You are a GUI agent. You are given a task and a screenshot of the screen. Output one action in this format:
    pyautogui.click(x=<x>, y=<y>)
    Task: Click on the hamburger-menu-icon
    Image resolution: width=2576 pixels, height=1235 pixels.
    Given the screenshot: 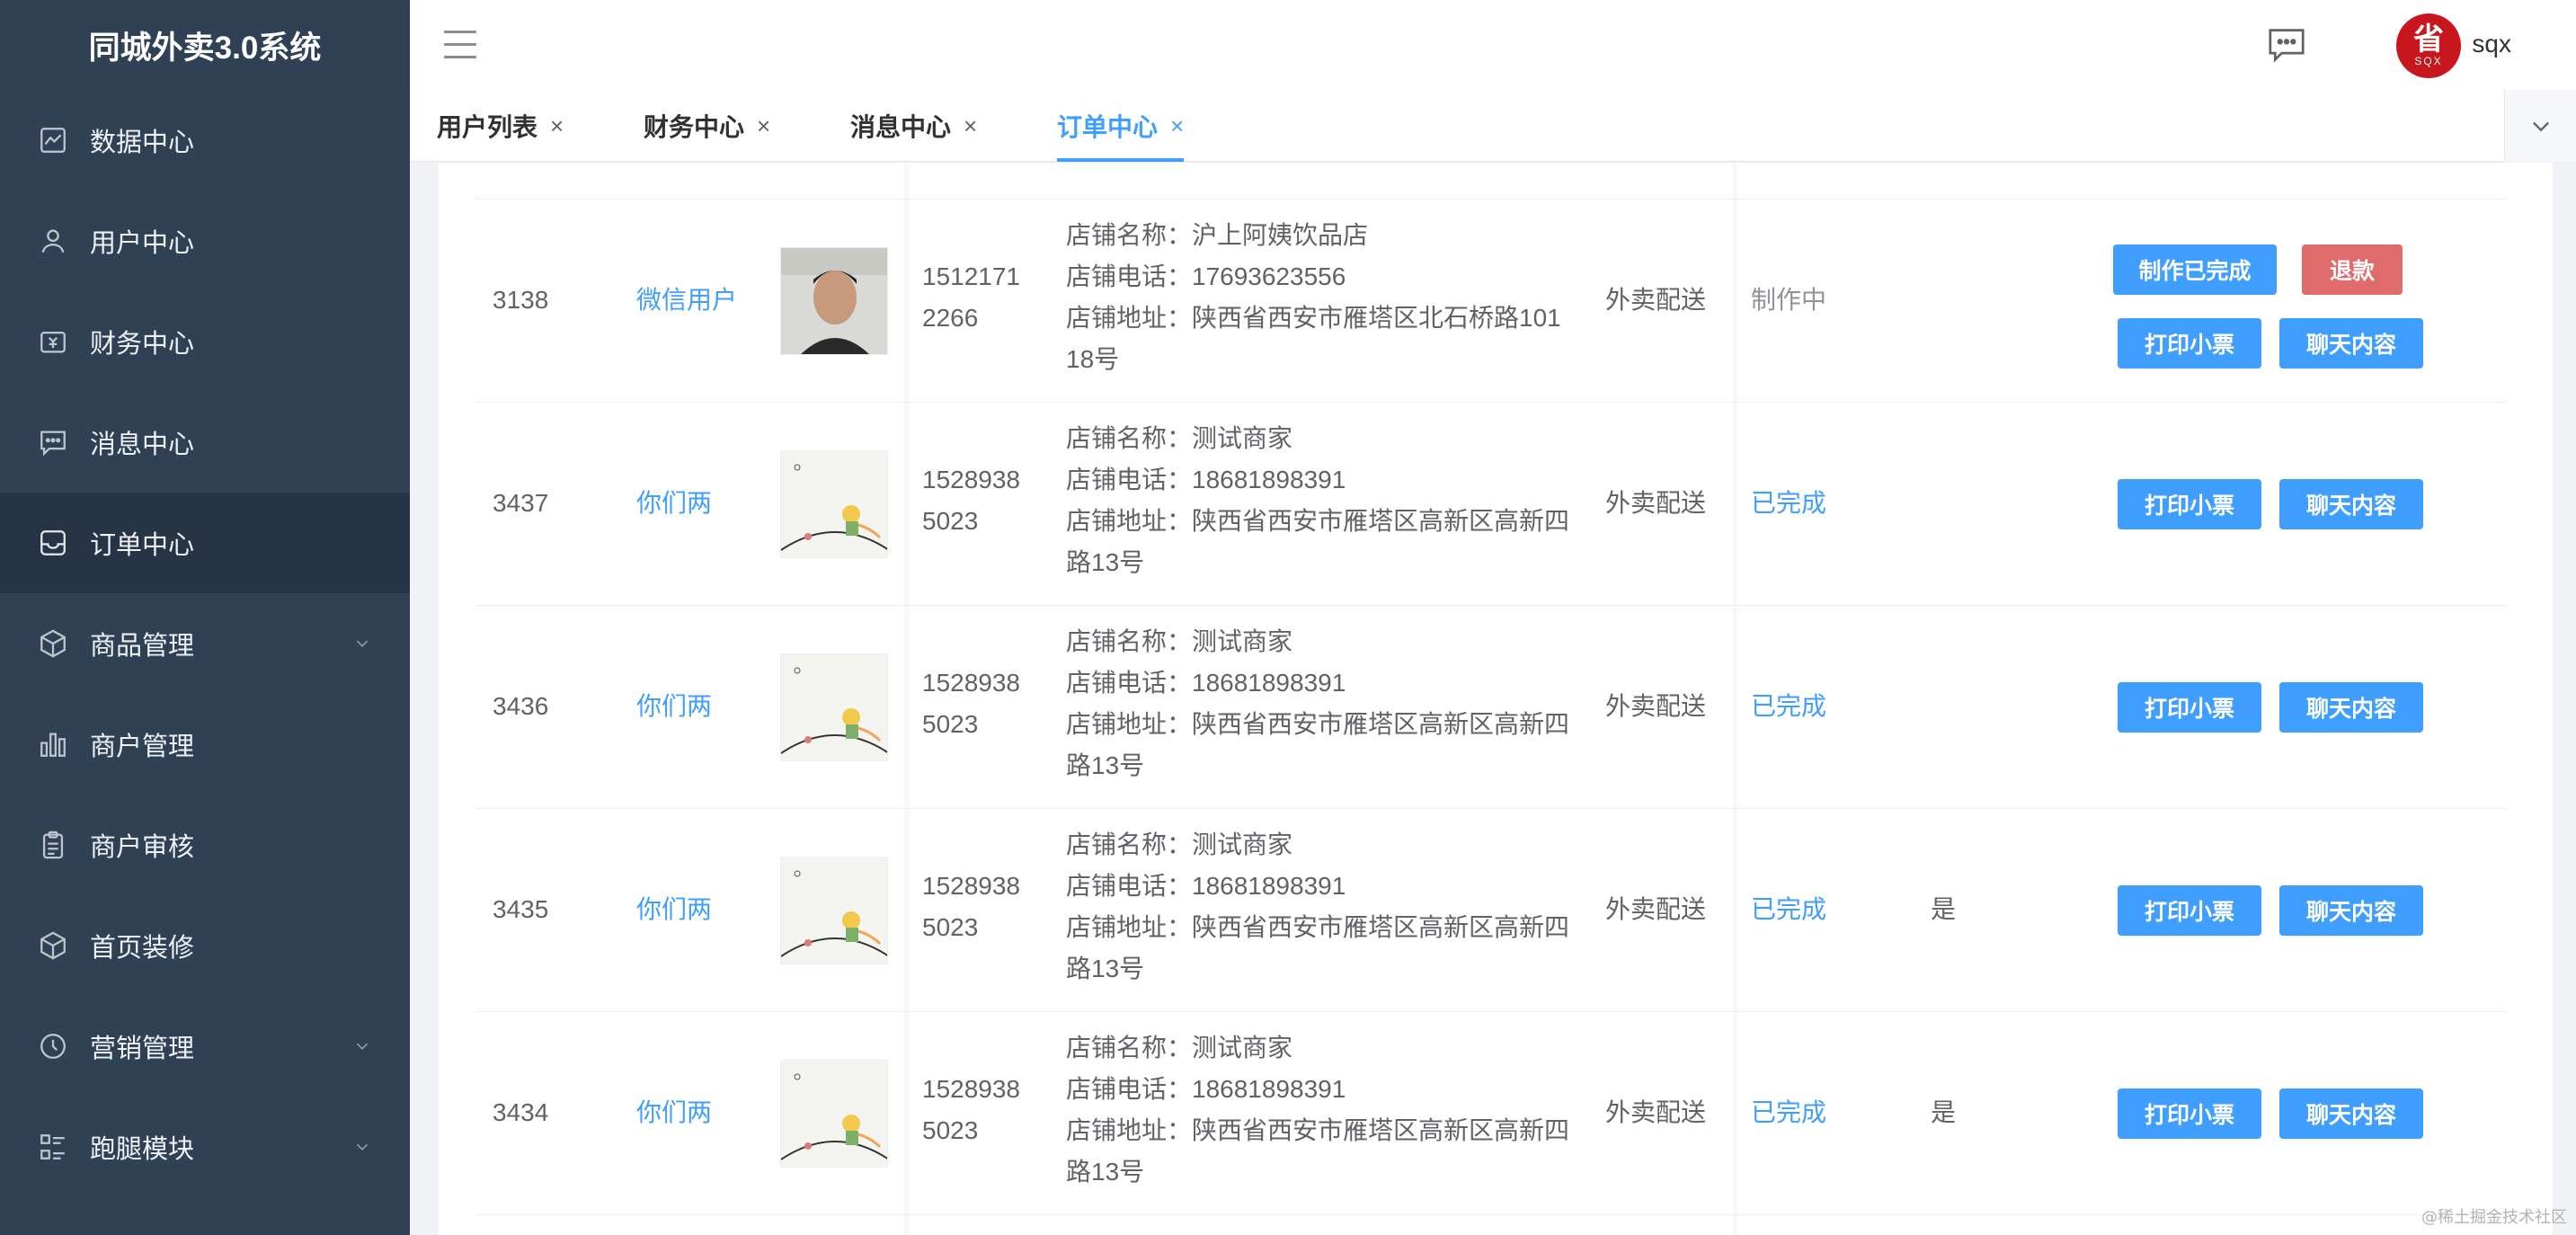 What is the action you would take?
    pyautogui.click(x=460, y=45)
    